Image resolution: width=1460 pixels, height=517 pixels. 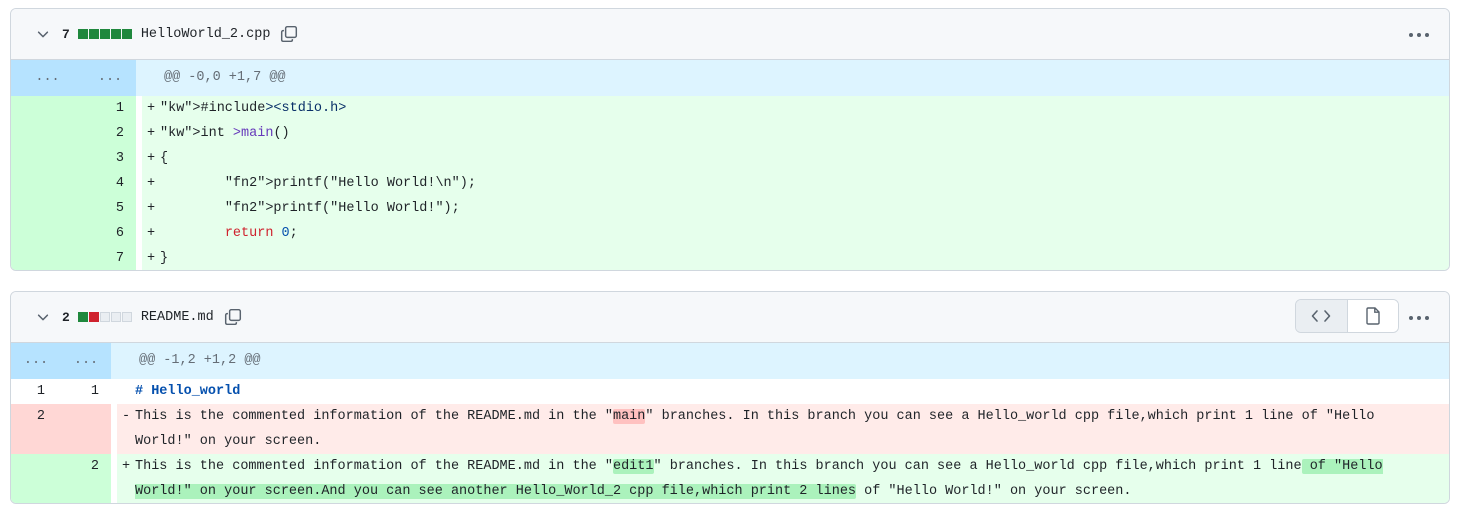 I want to click on diff-line: 6 + return 0;, so click(x=730, y=233).